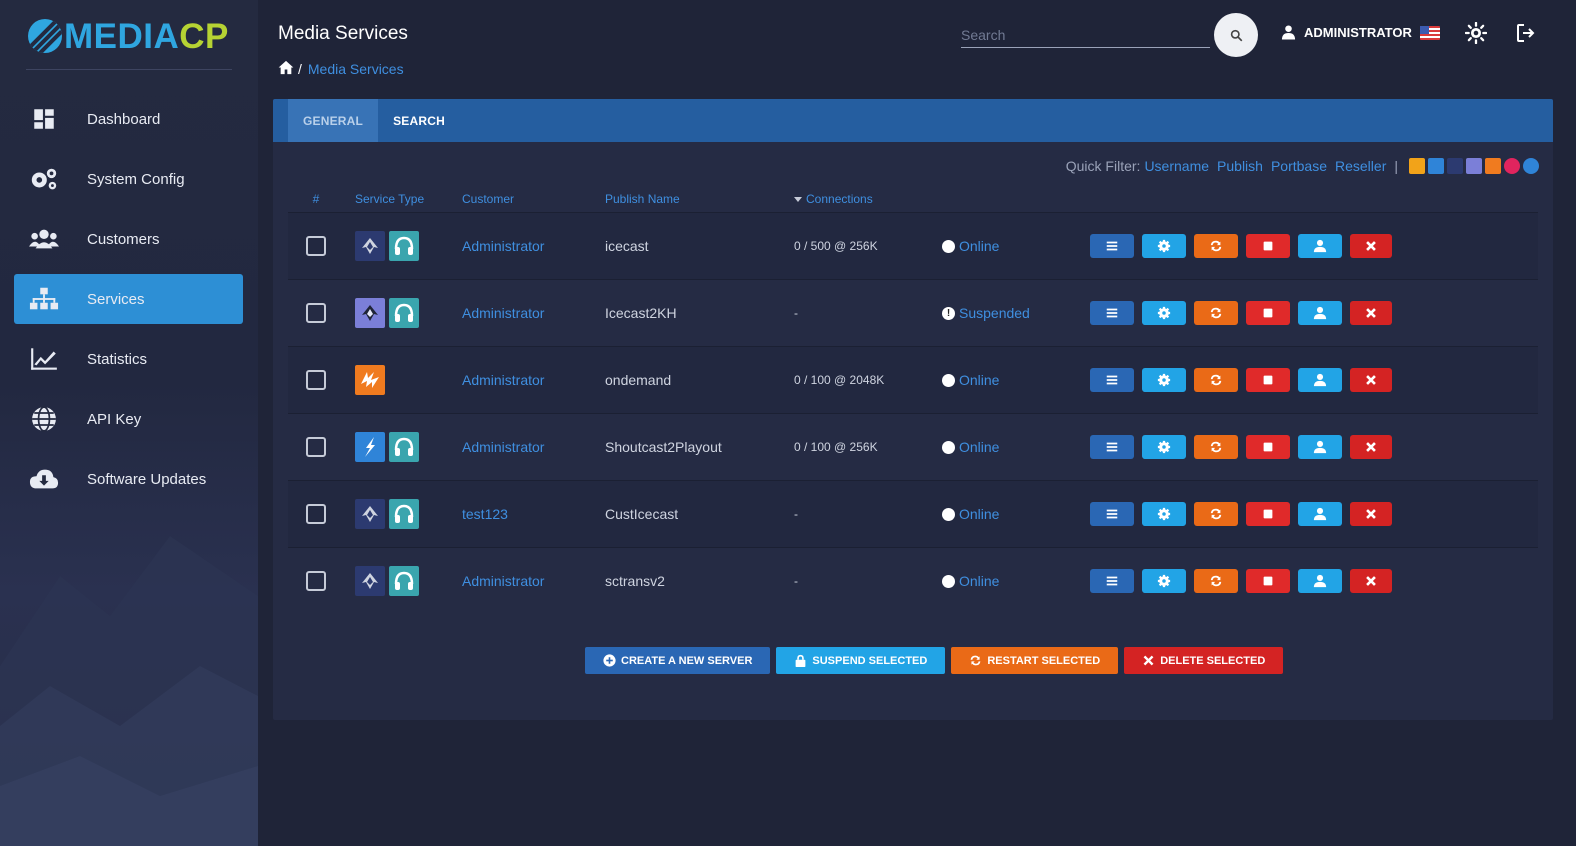 This screenshot has width=1576, height=846. I want to click on create-server-button: CREATE A NEW SERVER, so click(678, 660).